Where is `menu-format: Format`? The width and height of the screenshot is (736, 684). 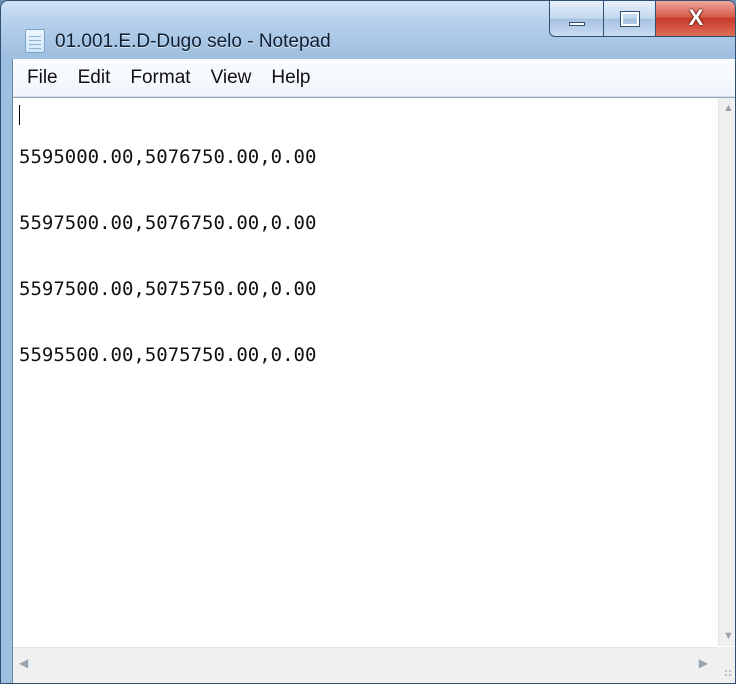
menu-format: Format is located at coordinates (160, 78).